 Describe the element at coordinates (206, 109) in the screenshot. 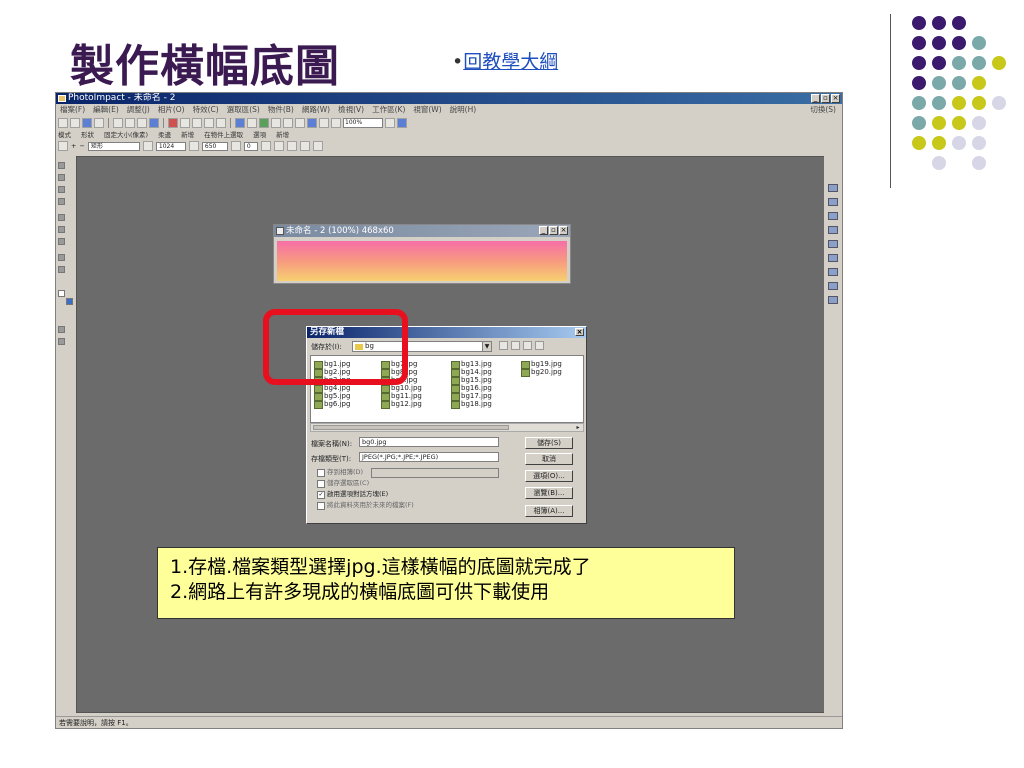

I see `menu-effect: 特效(C)` at that location.